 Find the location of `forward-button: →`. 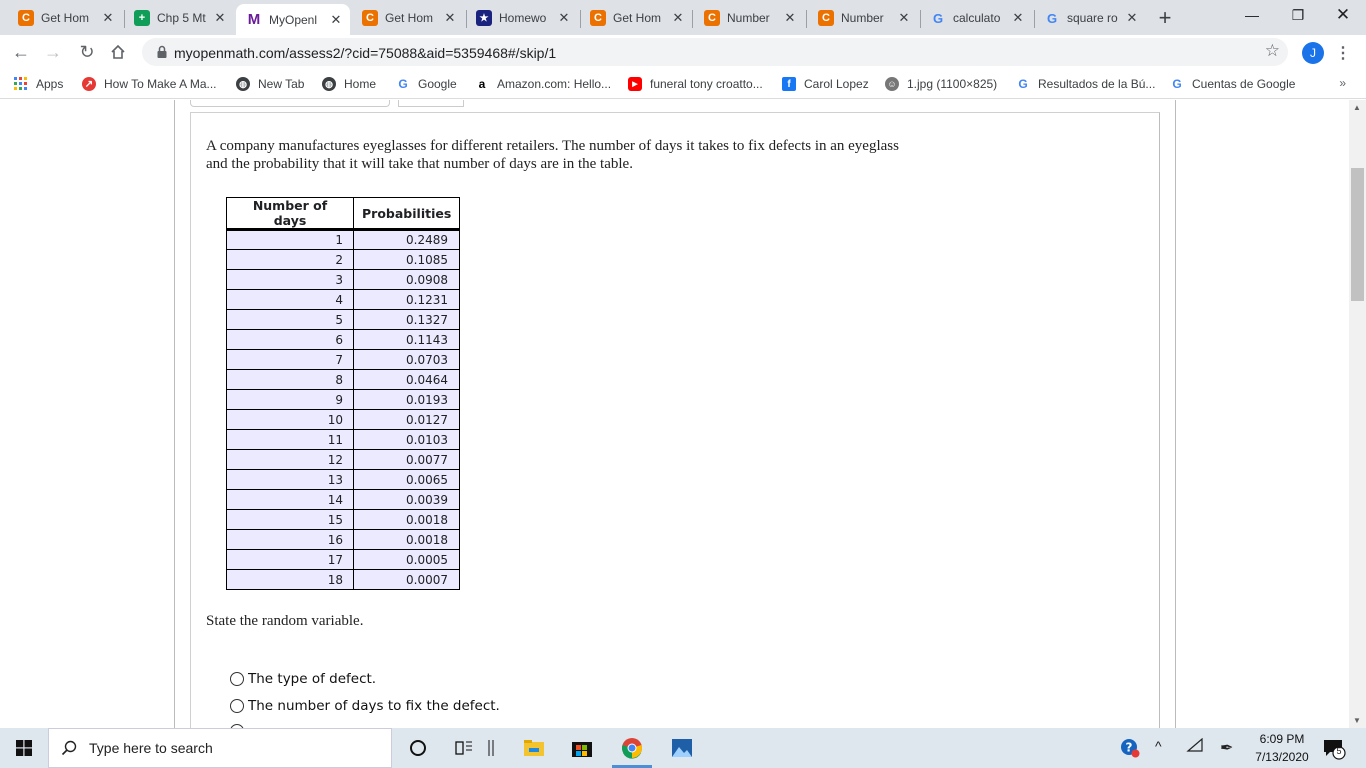

forward-button: → is located at coordinates (53, 52).